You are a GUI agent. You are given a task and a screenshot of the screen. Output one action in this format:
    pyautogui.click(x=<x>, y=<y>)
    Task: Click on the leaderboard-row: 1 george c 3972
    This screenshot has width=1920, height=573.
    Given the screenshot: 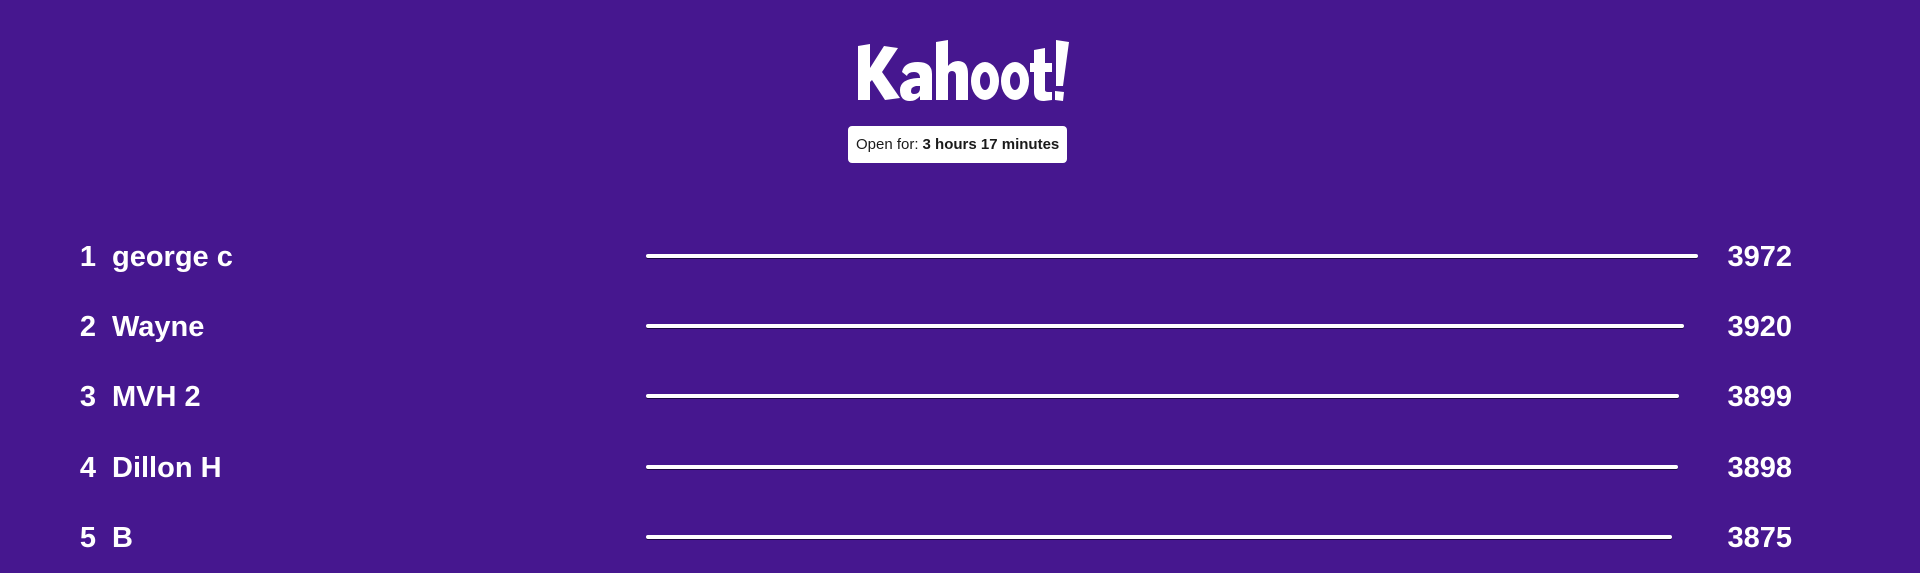 What is the action you would take?
    pyautogui.click(x=960, y=257)
    